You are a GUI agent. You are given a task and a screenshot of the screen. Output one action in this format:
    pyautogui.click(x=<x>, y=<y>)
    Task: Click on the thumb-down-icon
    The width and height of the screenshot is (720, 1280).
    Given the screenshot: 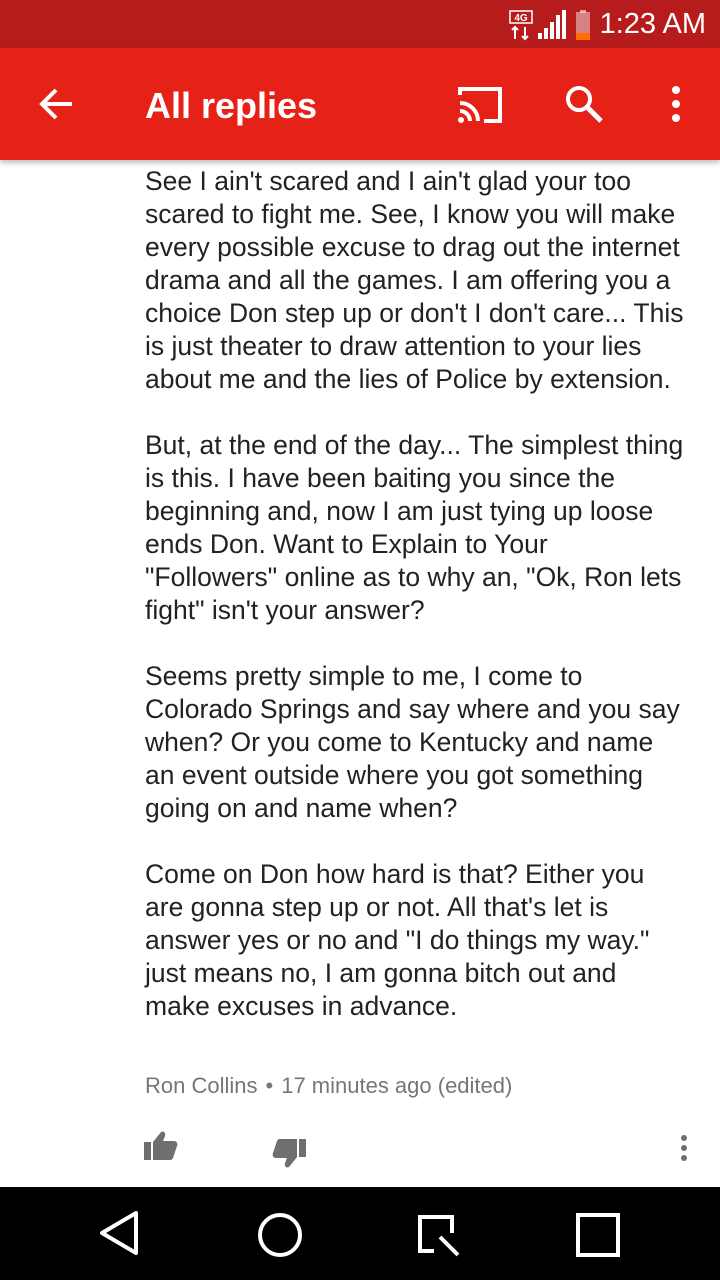 What is the action you would take?
    pyautogui.click(x=289, y=1153)
    